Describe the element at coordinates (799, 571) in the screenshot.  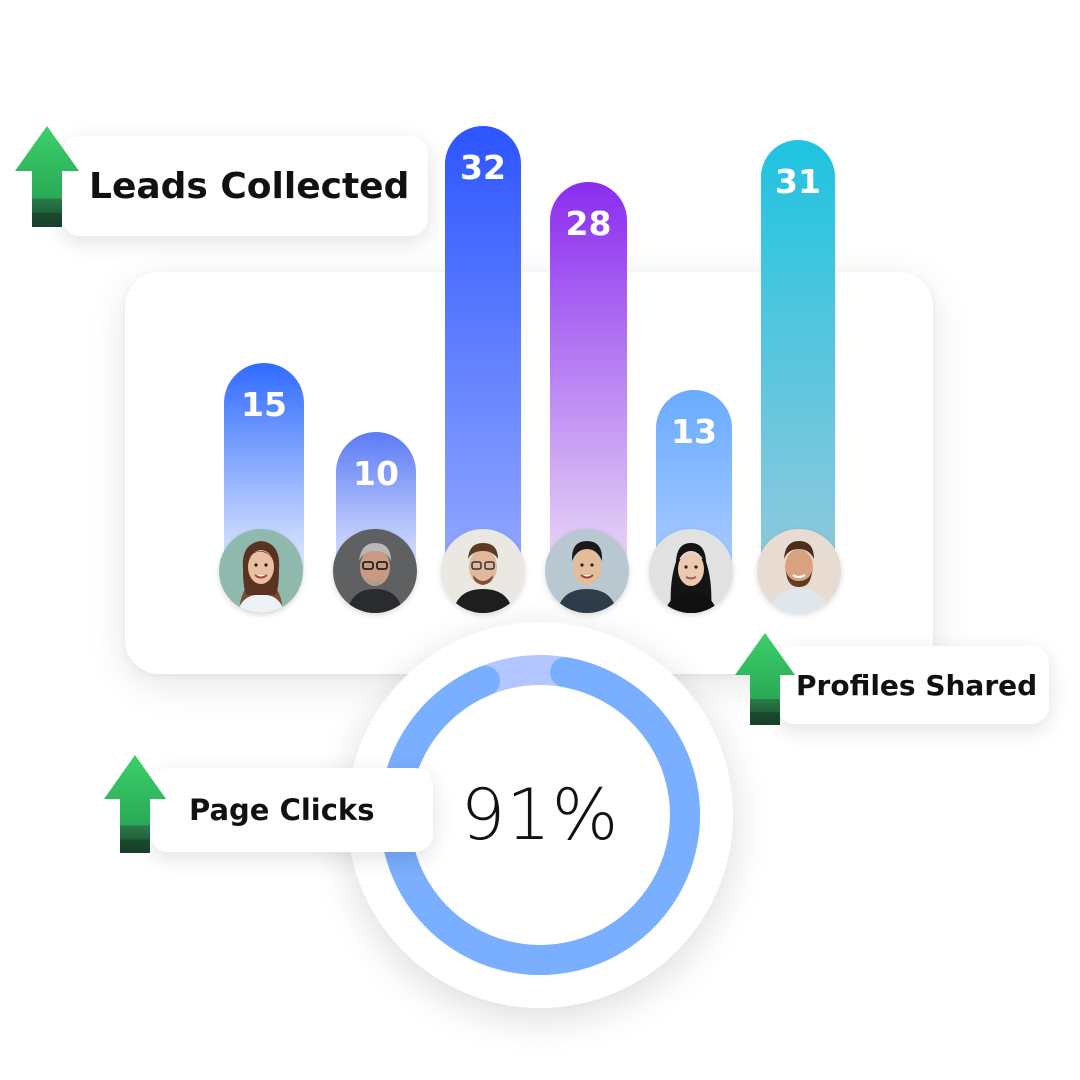
I see `bearded-man-avatar-icon` at that location.